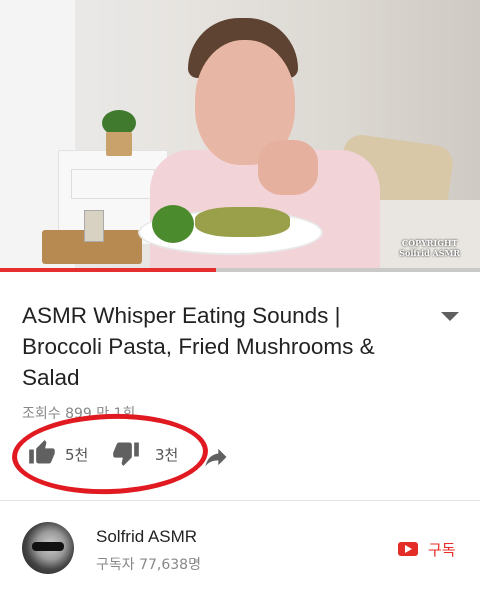 The height and width of the screenshot is (591, 480). What do you see at coordinates (408, 549) in the screenshot?
I see `youtube-play-icon` at bounding box center [408, 549].